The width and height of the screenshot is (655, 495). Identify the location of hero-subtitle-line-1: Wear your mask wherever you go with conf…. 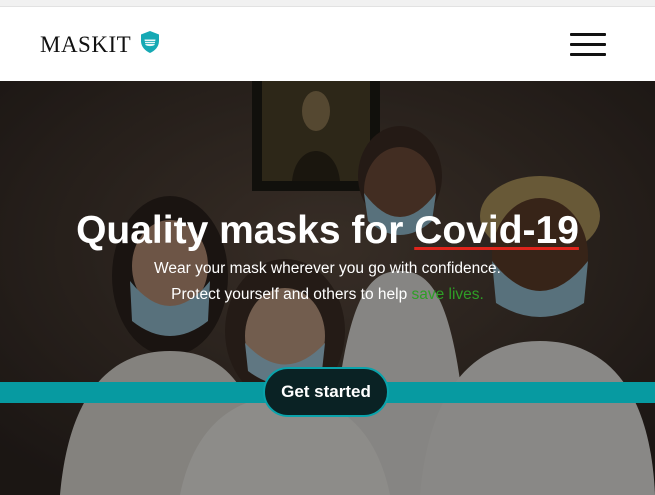
(327, 268).